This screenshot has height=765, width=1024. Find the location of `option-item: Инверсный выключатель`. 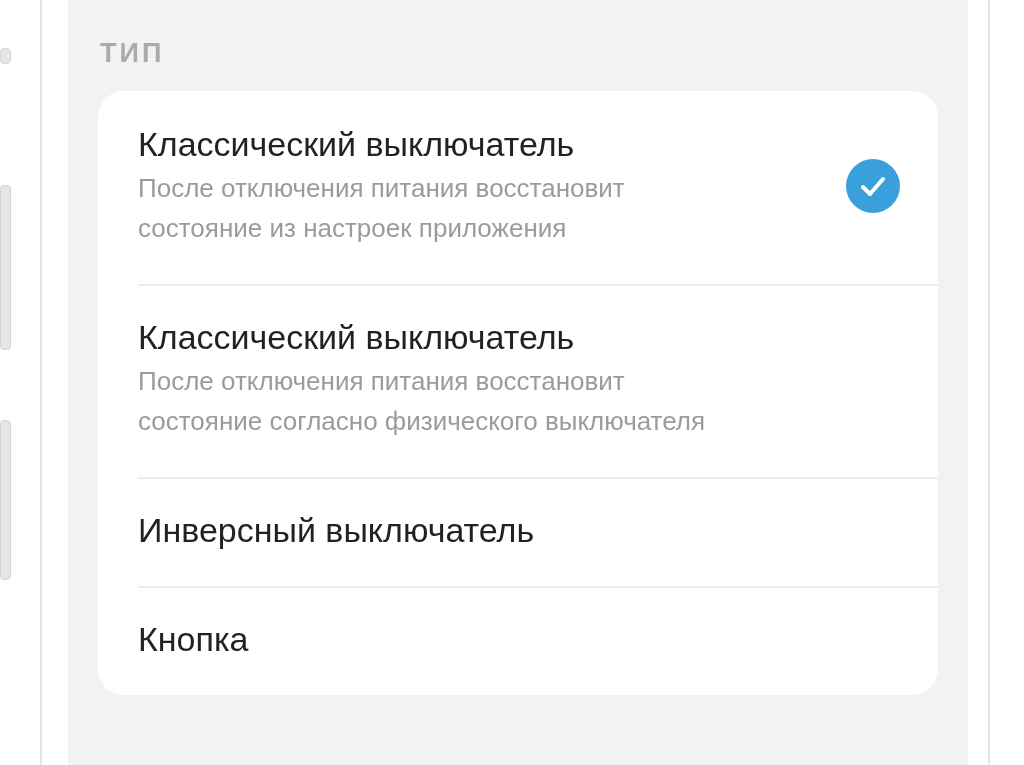

option-item: Инверсный выключатель is located at coordinates (518, 531).